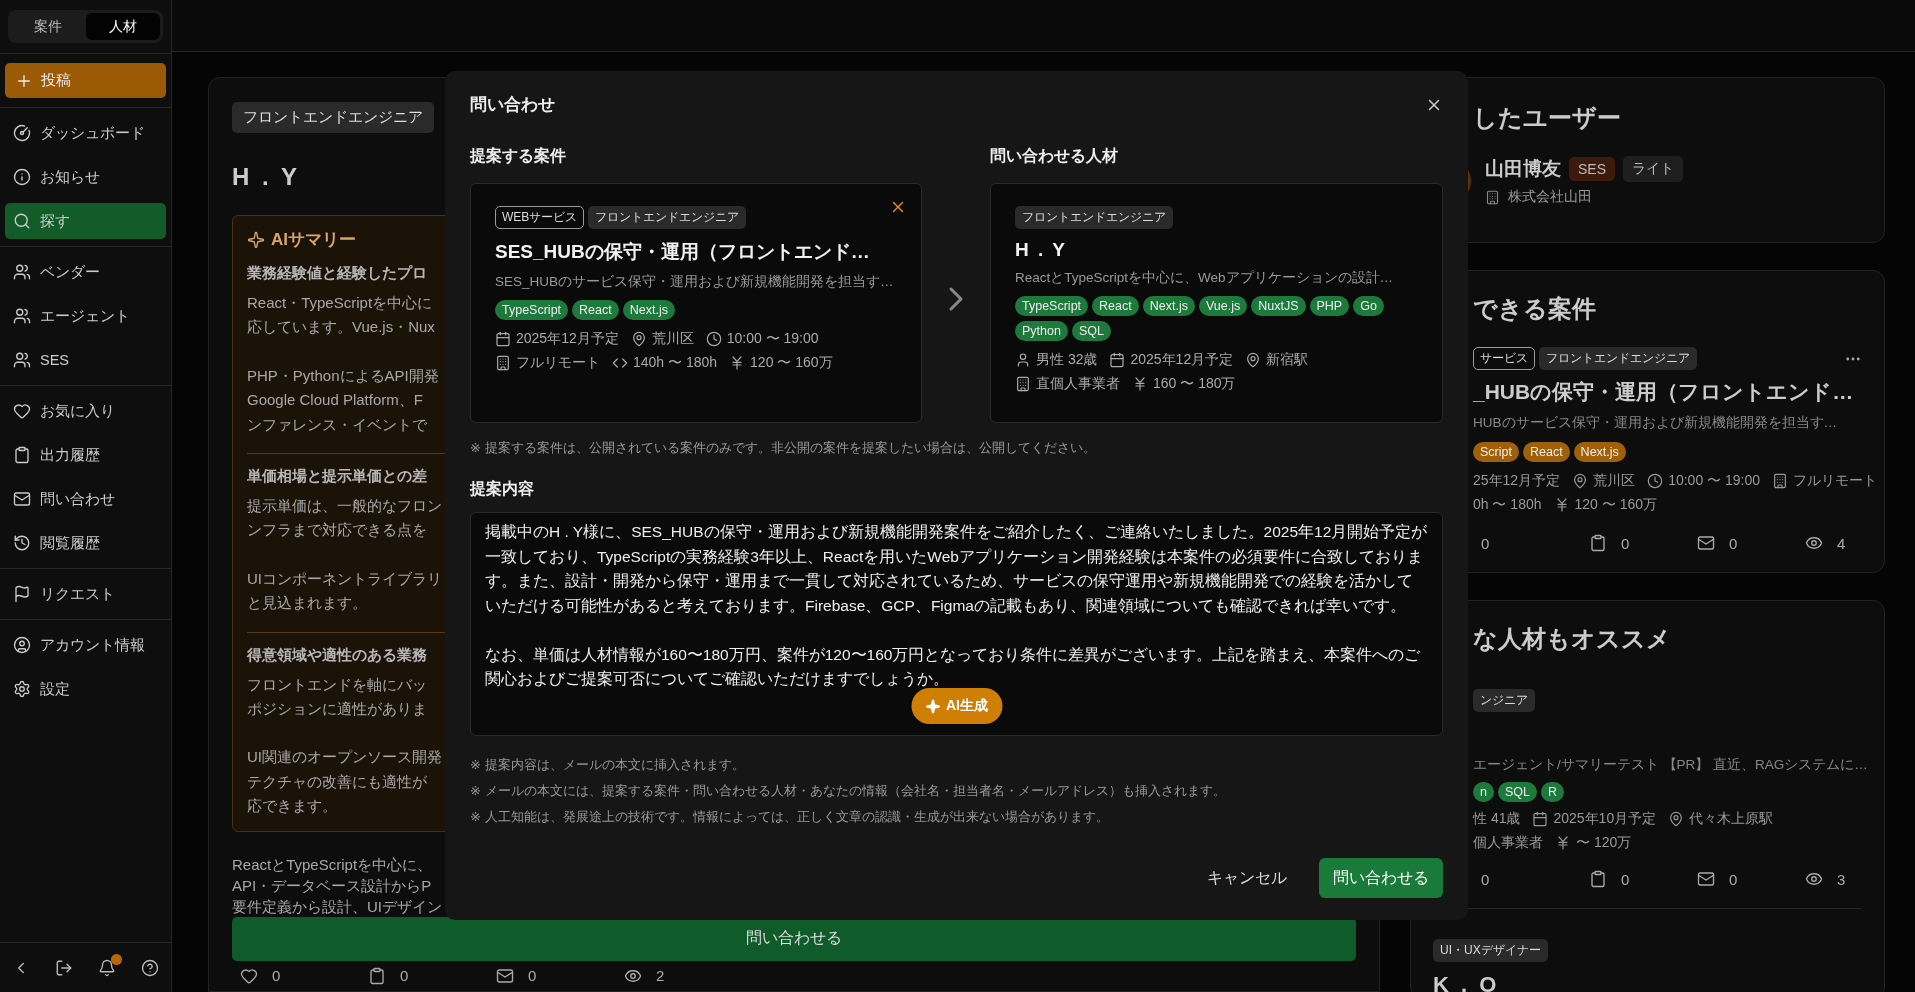  I want to click on meta-text: 〜 120万, so click(1604, 843).